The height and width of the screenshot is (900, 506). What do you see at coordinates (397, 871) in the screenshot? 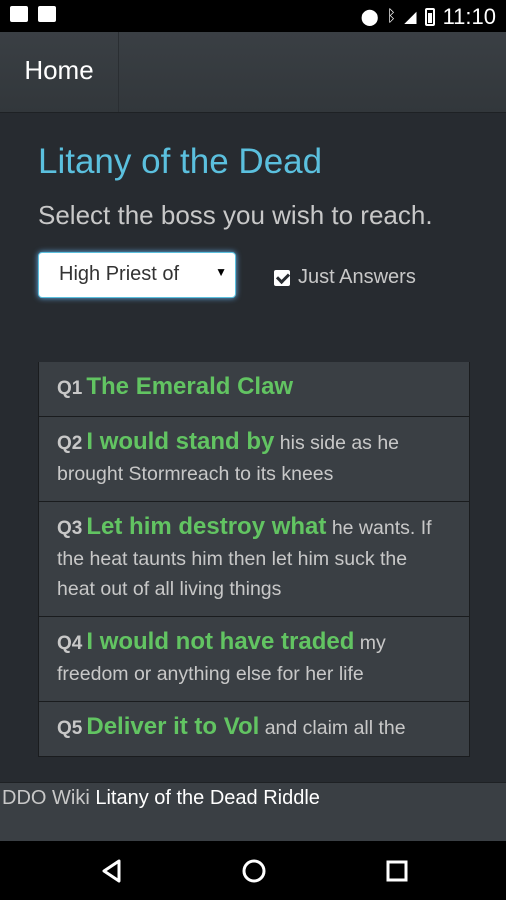
I see `recents-icon` at bounding box center [397, 871].